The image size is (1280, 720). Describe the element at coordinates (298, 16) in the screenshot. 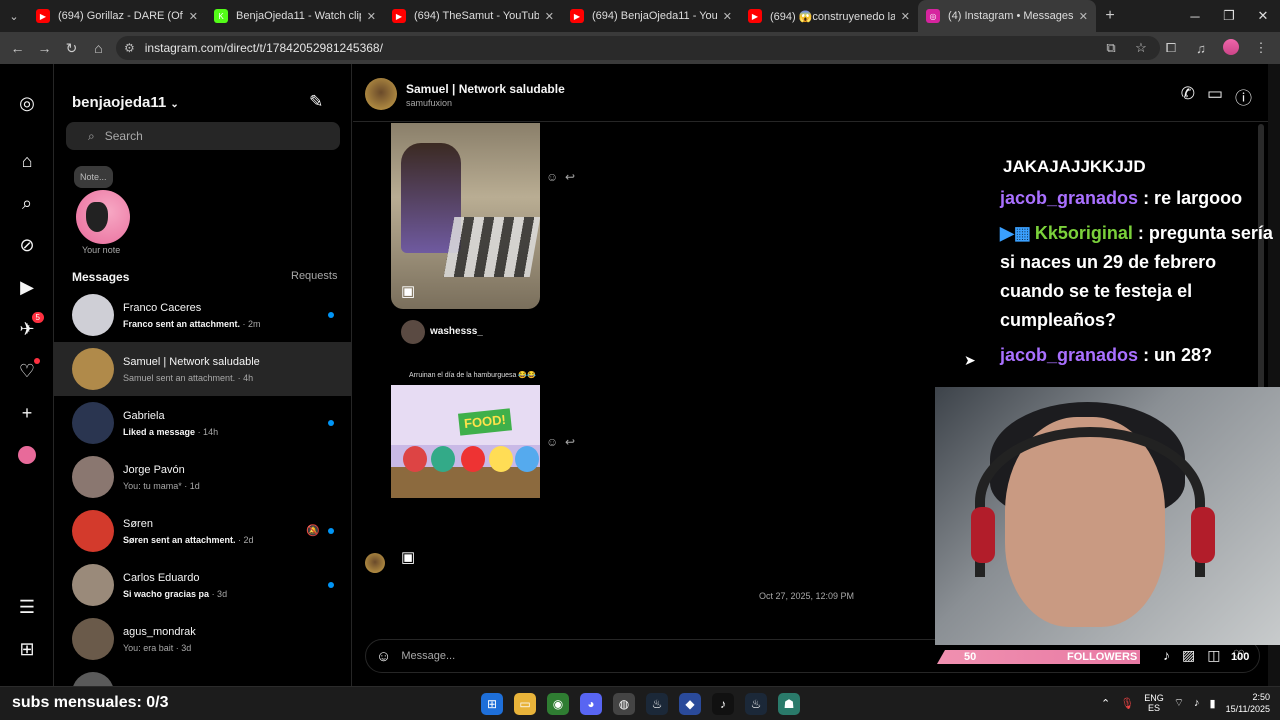

I see `tab-title: BenjaOjeda11 - Watch clips on` at that location.